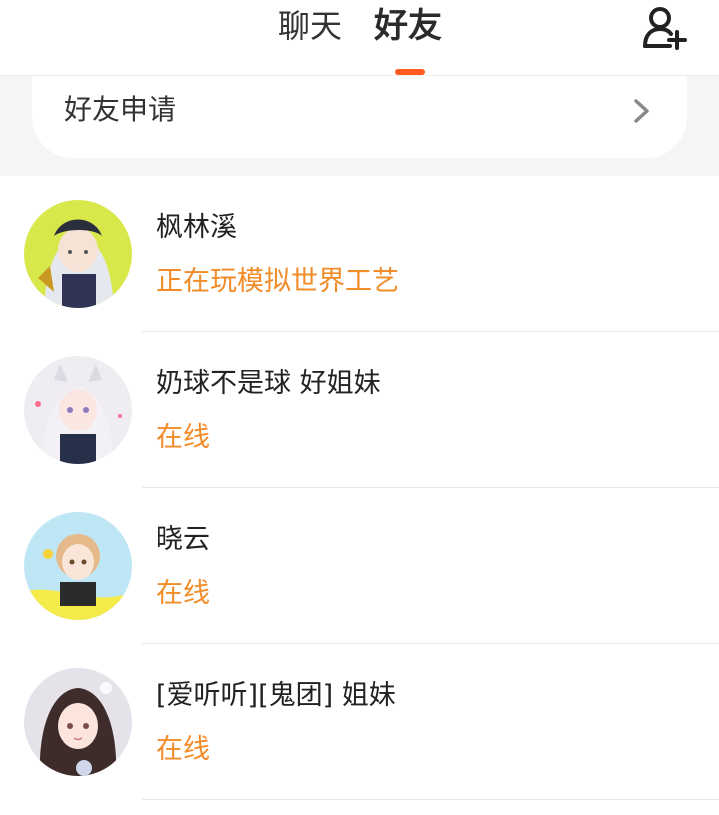  Describe the element at coordinates (359, 117) in the screenshot. I see `friend-request-entry: 好友申请` at that location.